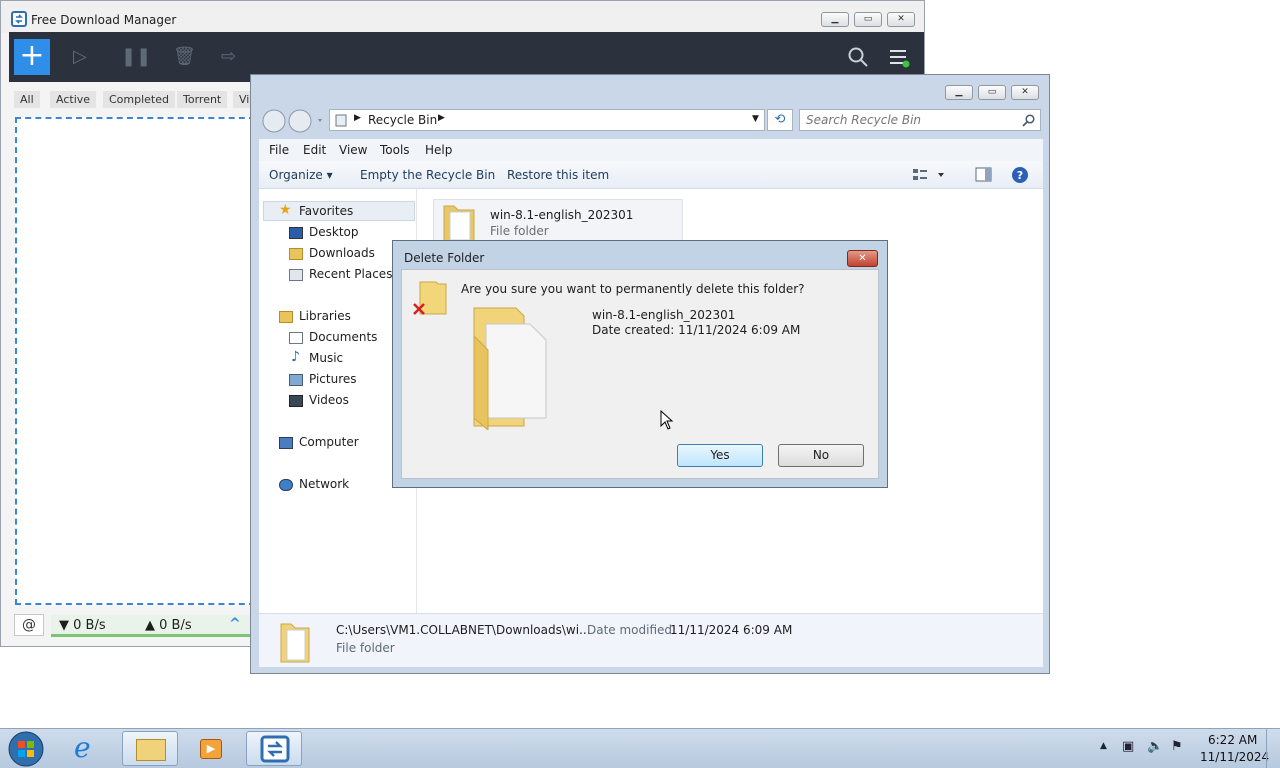  Describe the element at coordinates (731, 630) in the screenshot. I see `details-modified-value: 11/11/2024 6:09 AM` at that location.